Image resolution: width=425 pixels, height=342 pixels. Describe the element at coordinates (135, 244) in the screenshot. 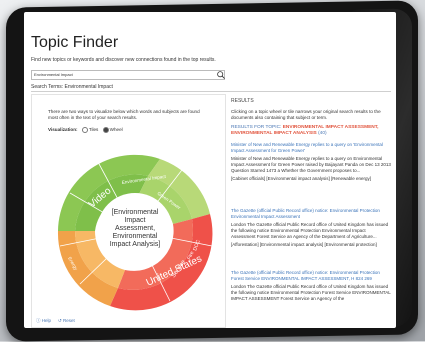

I see `wheel-center-line-5: Impact Analysis]` at that location.